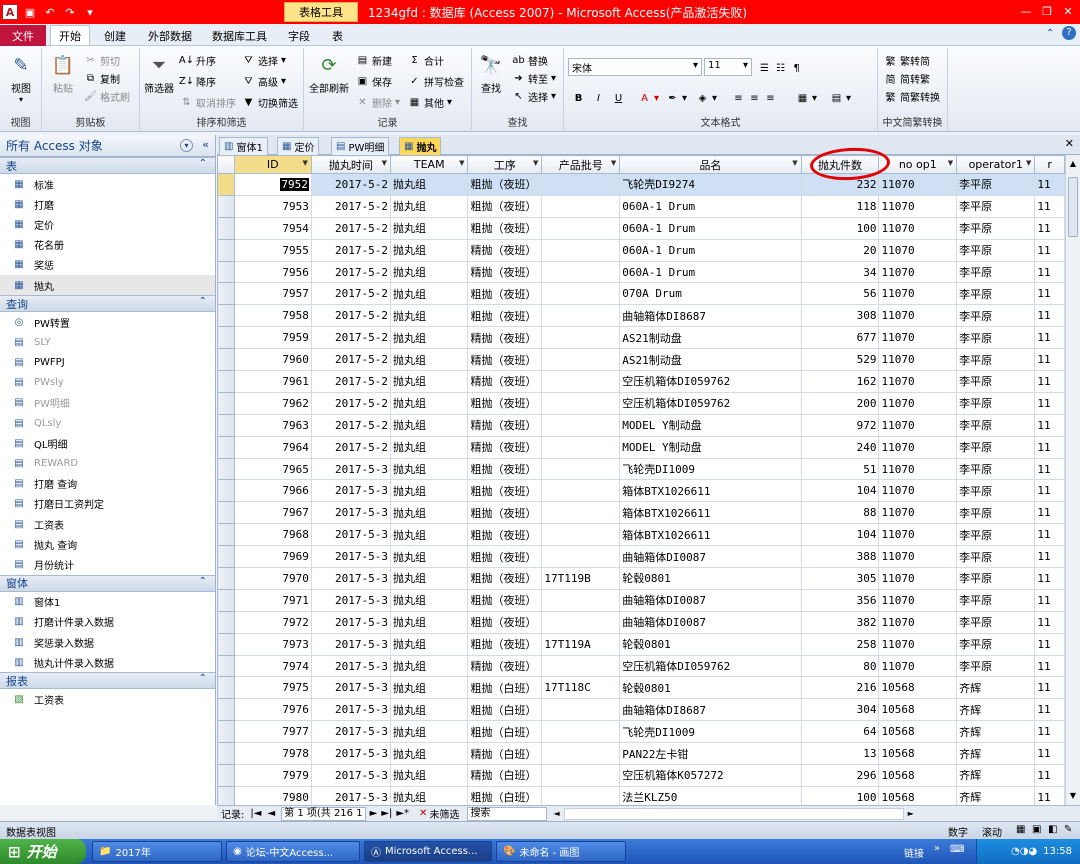 Image resolution: width=1080 pixels, height=864 pixels. I want to click on cut-button: ✂ 剪切, so click(102, 60).